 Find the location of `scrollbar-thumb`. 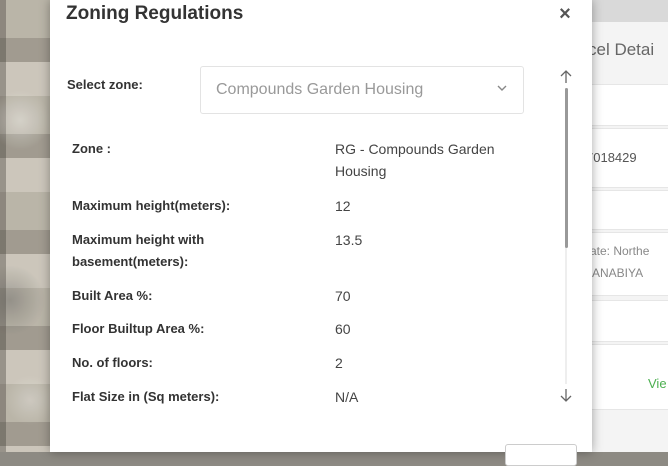

scrollbar-thumb is located at coordinates (566, 168).